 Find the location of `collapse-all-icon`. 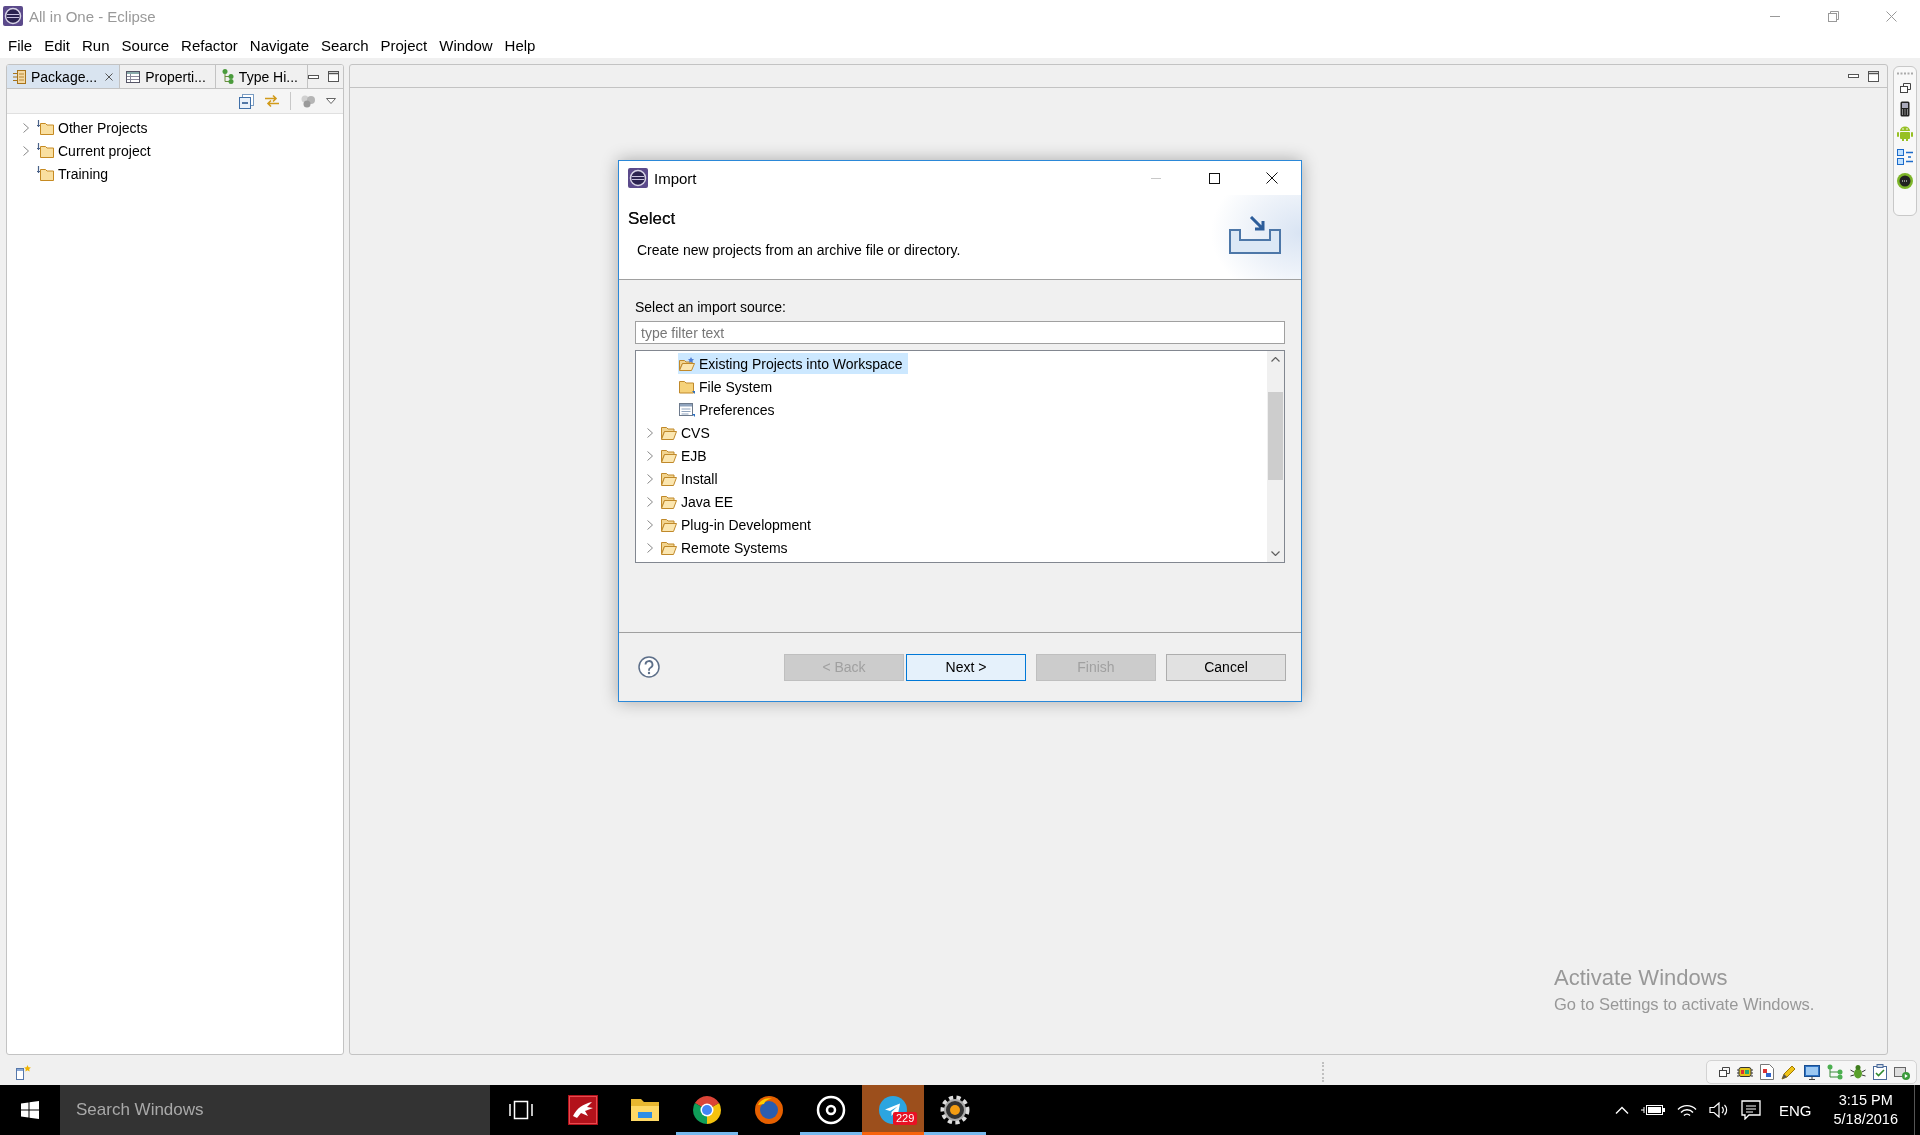

collapse-all-icon is located at coordinates (246, 101).